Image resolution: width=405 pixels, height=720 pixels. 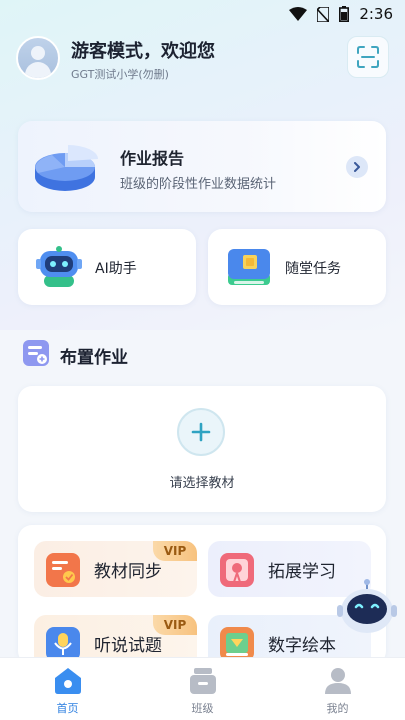 I want to click on tab-label: 班级, so click(x=202, y=708).